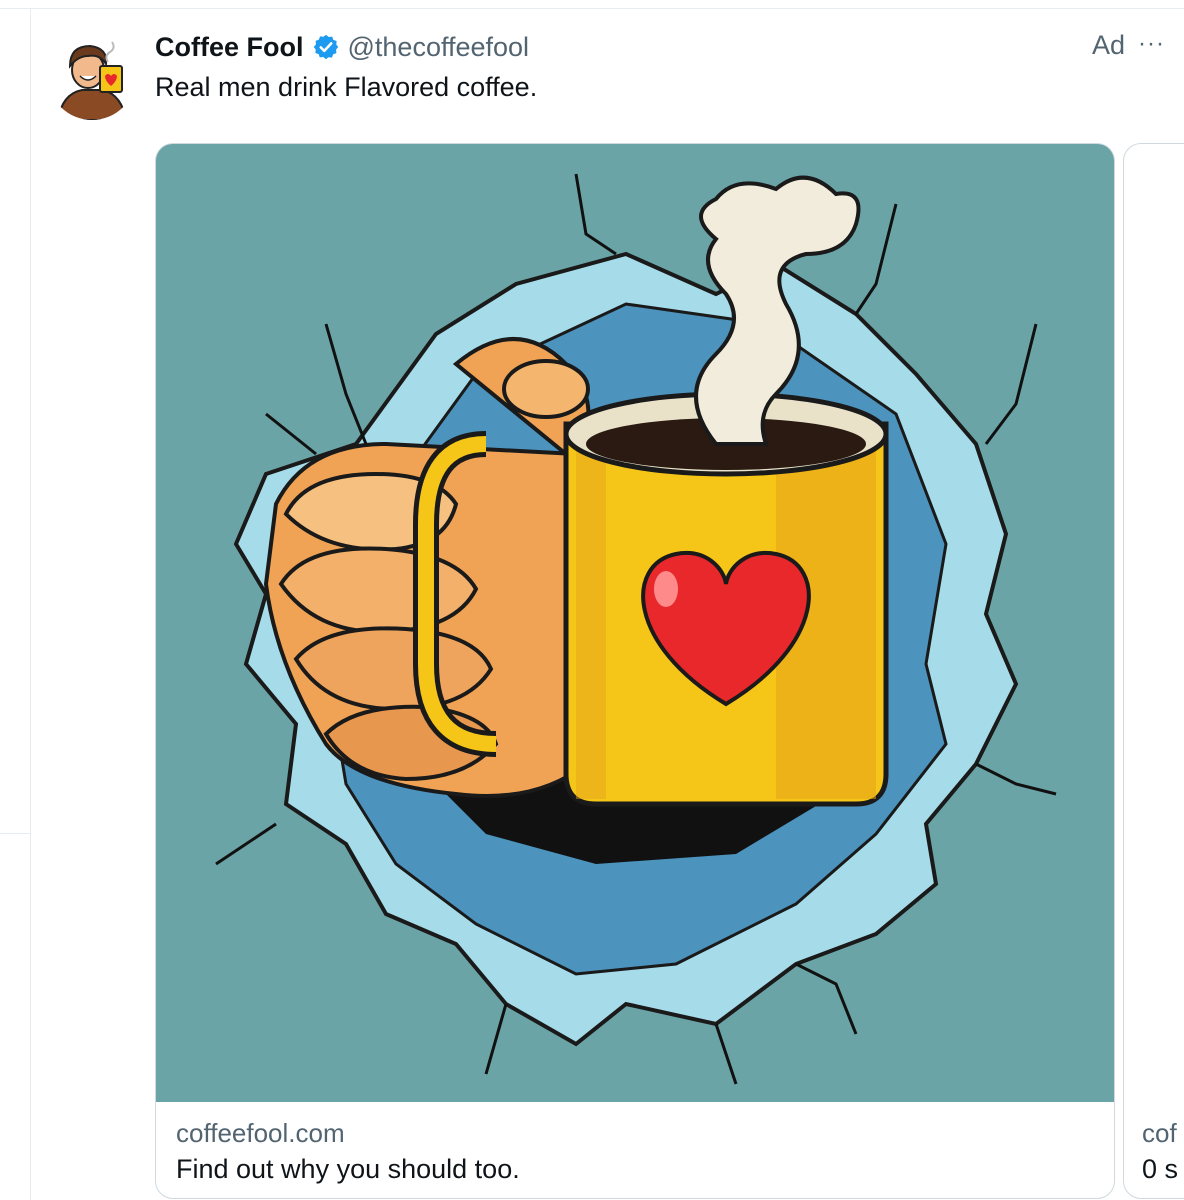 Image resolution: width=1184 pixels, height=1200 pixels. Describe the element at coordinates (15, 833) in the screenshot. I see `timeline-left-divider` at that location.